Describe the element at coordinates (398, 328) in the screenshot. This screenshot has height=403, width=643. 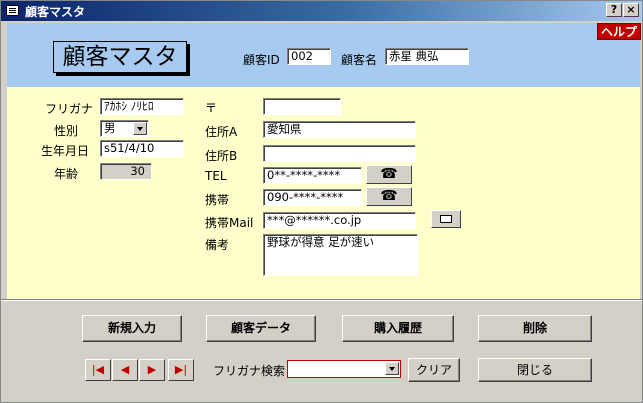
I see `purchase-history-button: 購入履歴` at that location.